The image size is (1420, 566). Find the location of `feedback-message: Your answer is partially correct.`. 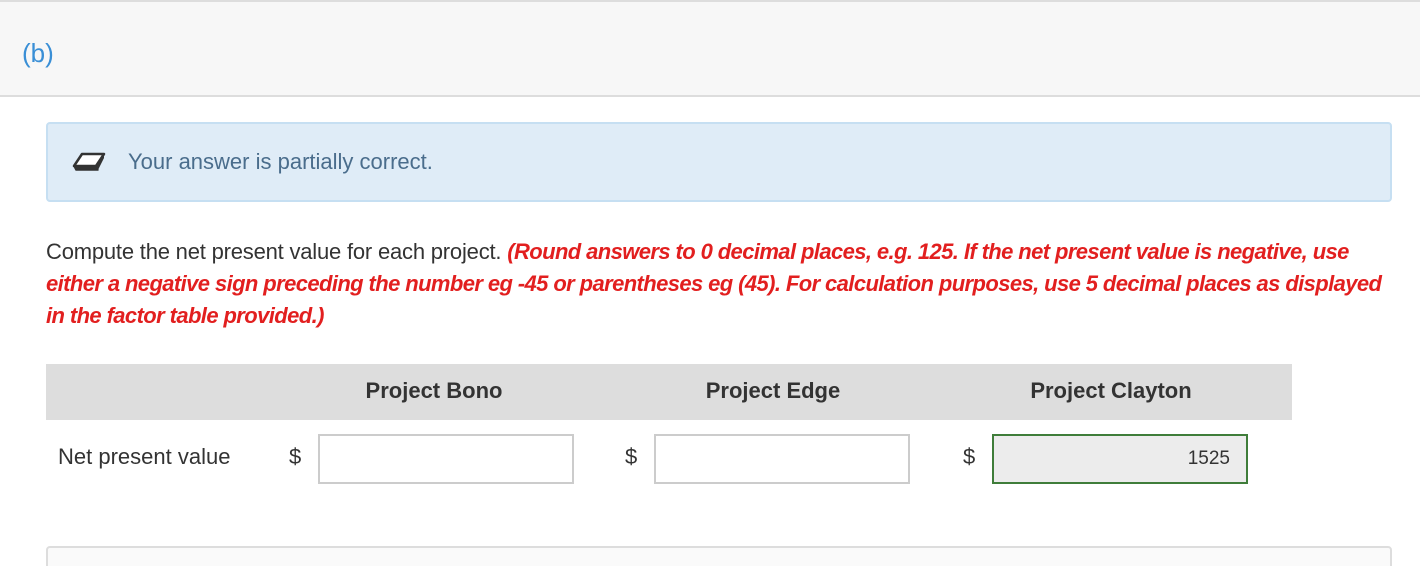

feedback-message: Your answer is partially correct. is located at coordinates (280, 161).